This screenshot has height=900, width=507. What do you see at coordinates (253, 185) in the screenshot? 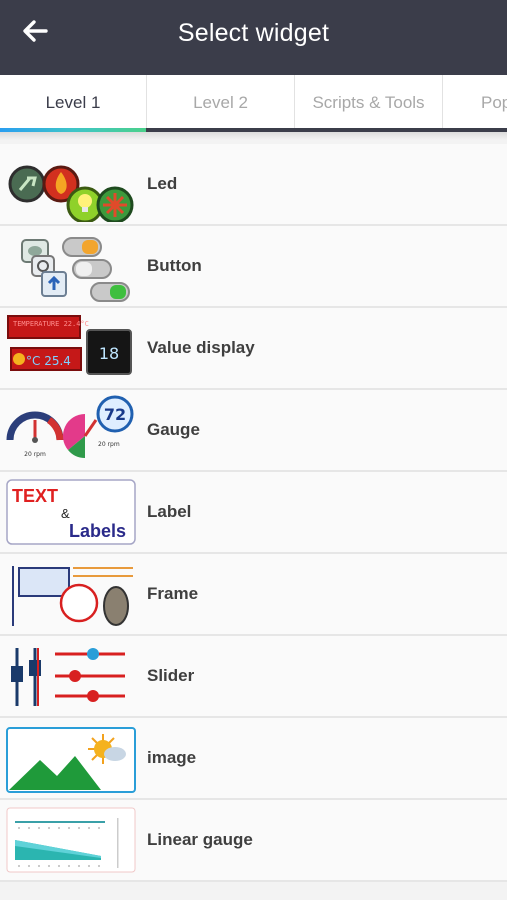
I see `widget-item-led: Led` at bounding box center [253, 185].